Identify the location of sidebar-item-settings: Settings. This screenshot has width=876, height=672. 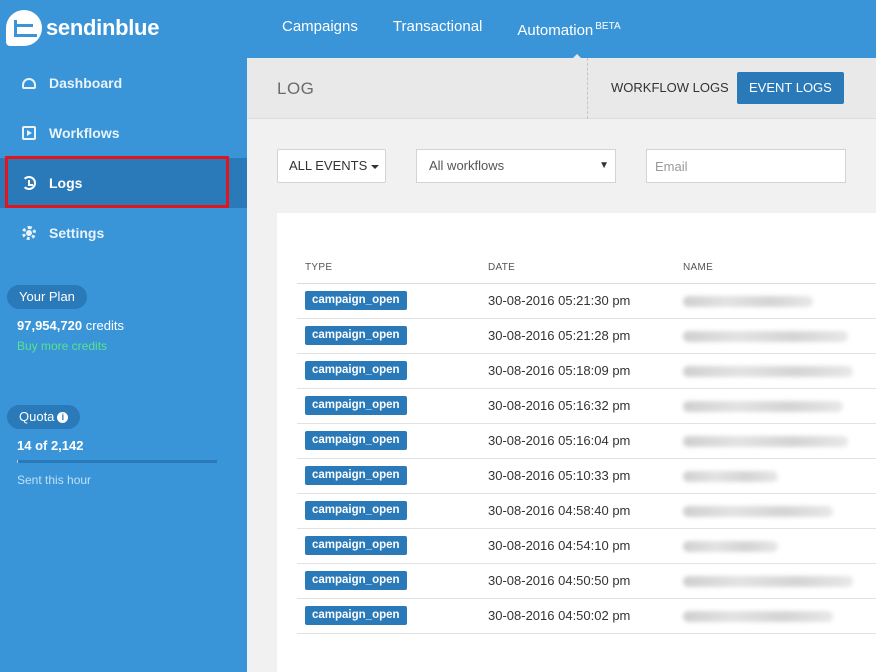
(123, 233).